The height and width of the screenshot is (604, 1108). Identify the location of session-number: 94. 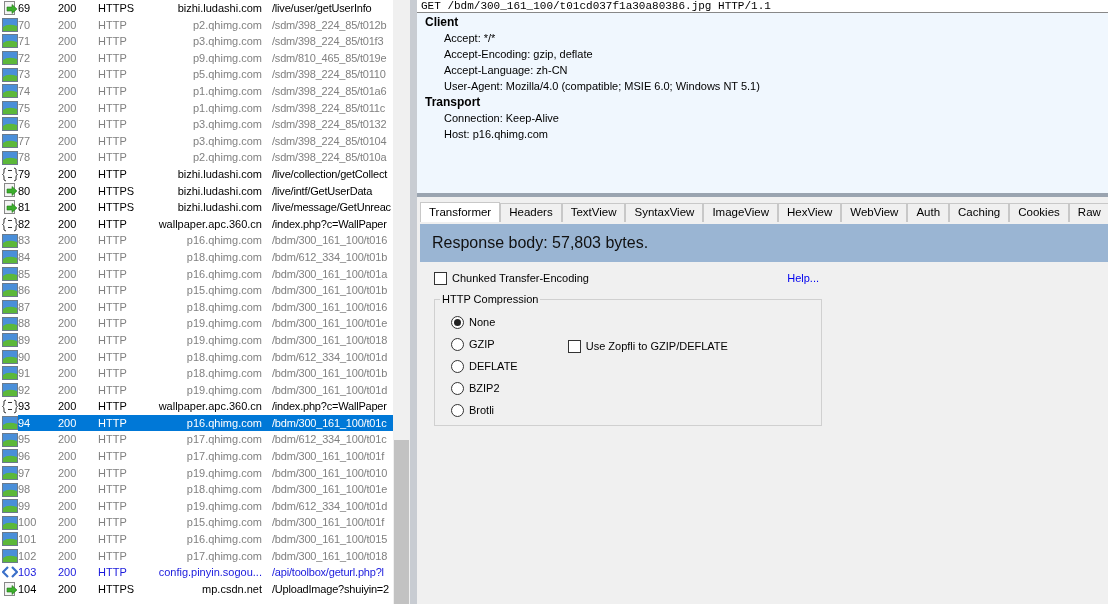
(25, 423).